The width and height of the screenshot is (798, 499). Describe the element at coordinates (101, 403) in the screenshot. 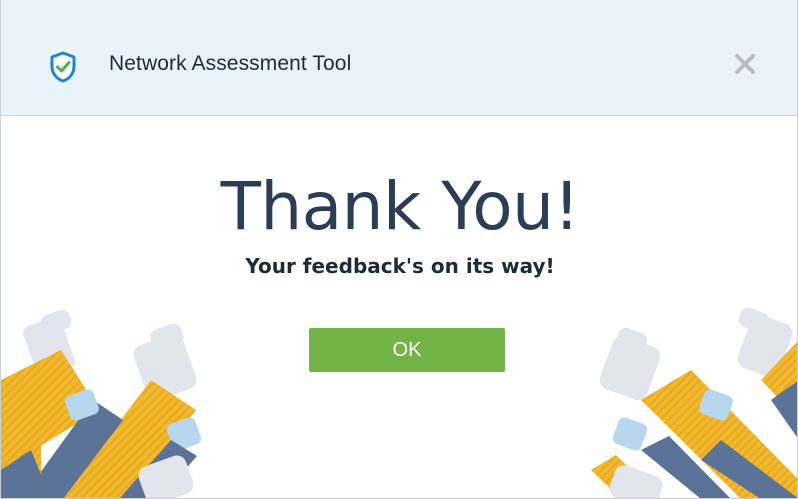

I see `left-hands-illustration` at that location.